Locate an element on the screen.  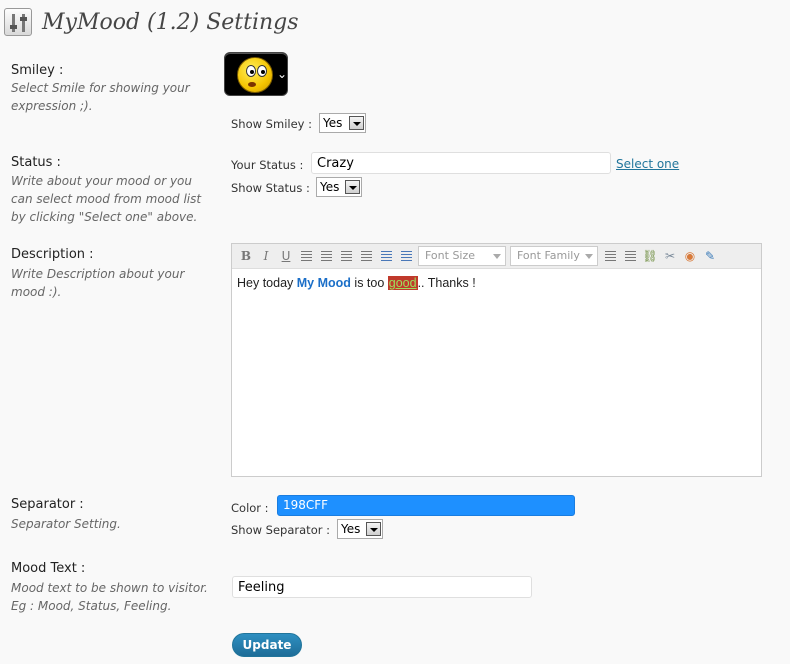
unlink-icon: ✂ is located at coordinates (670, 256).